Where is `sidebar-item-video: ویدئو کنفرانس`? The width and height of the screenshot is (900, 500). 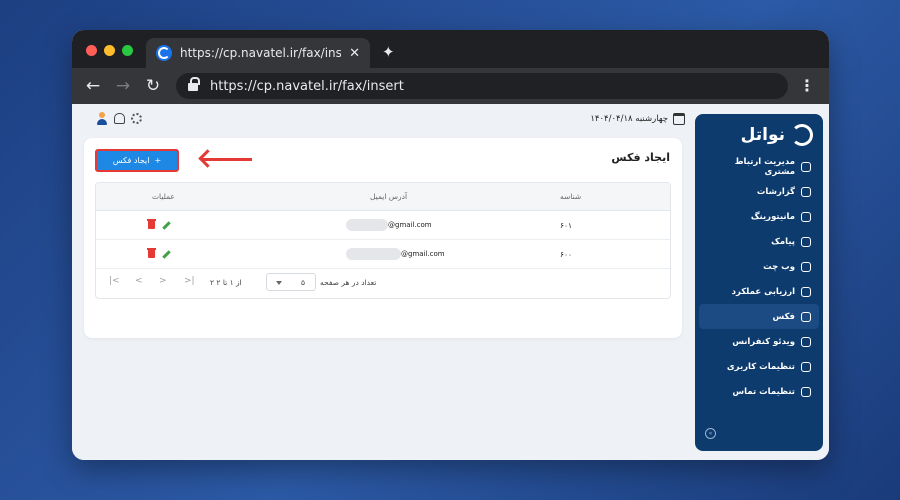
sidebar-item-video: ویدئو کنفرانس is located at coordinates (759, 341).